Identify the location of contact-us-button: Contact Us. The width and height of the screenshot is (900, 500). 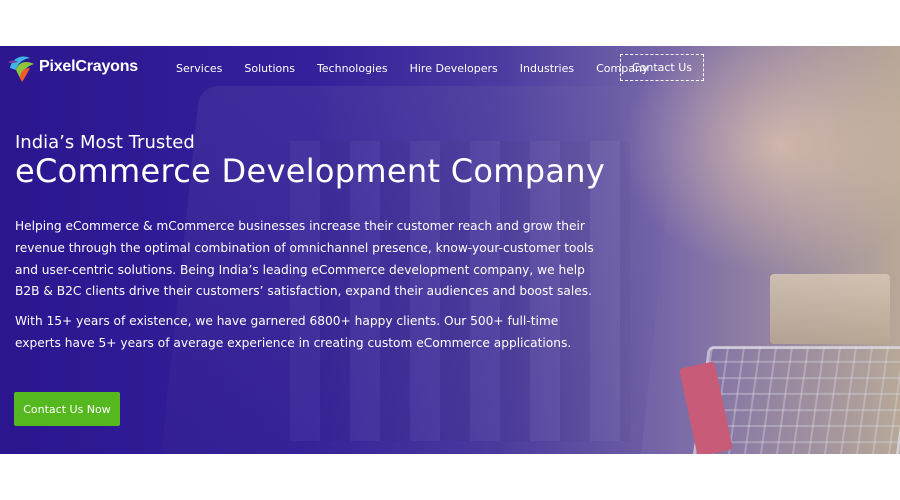
(662, 67).